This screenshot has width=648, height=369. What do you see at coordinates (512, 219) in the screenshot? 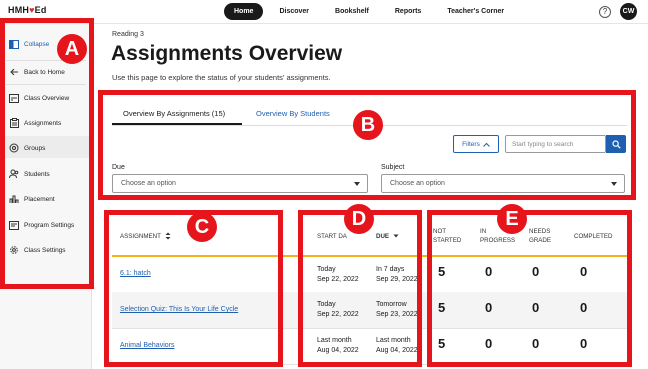
I see `annotation-label-e: E` at bounding box center [512, 219].